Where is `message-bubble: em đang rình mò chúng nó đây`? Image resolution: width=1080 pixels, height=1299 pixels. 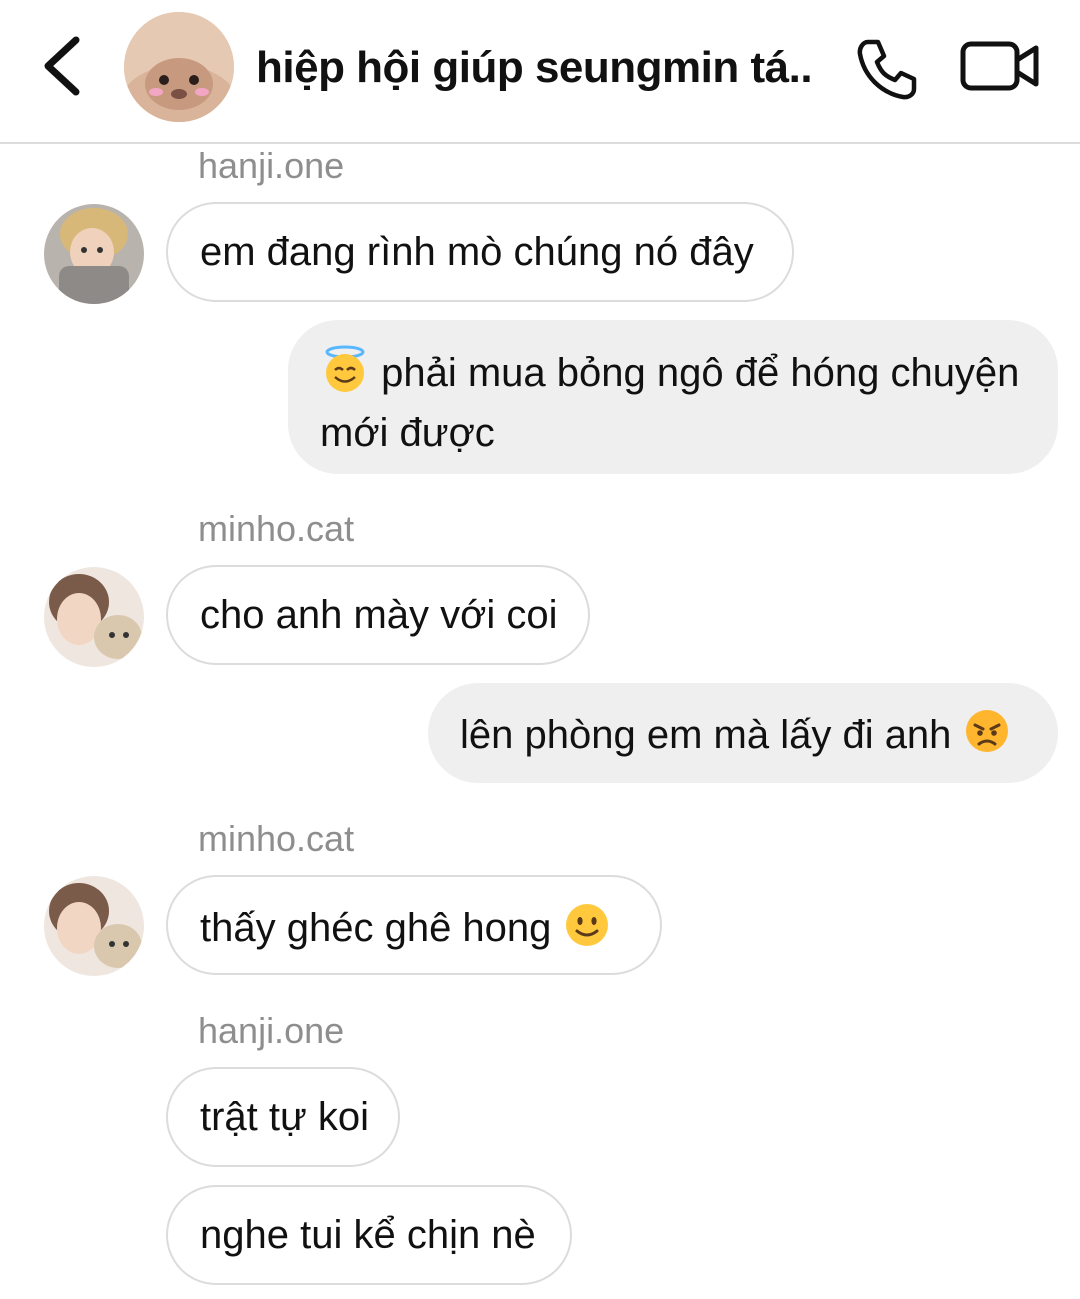 message-bubble: em đang rình mò chúng nó đây is located at coordinates (480, 252).